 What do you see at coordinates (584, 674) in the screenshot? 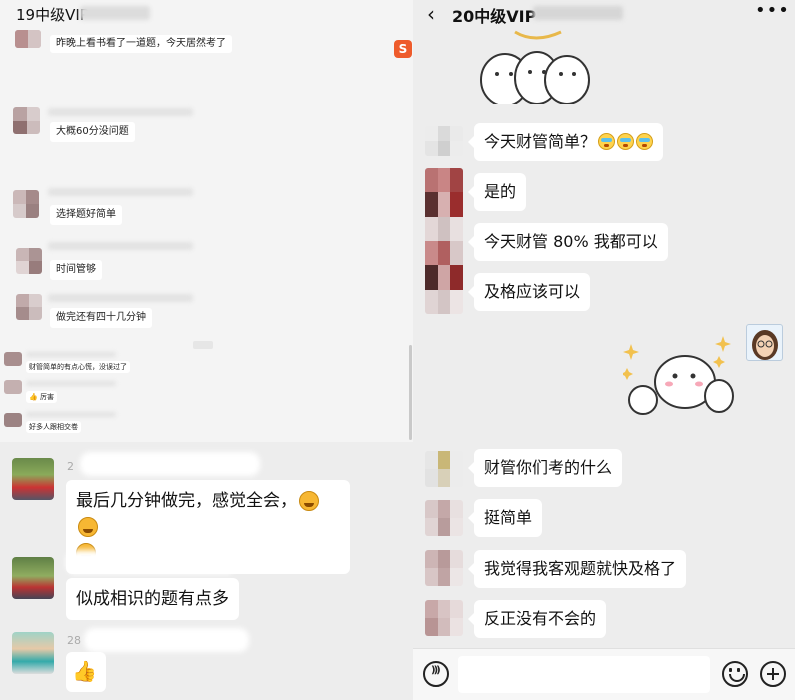
I see `message-input` at bounding box center [584, 674].